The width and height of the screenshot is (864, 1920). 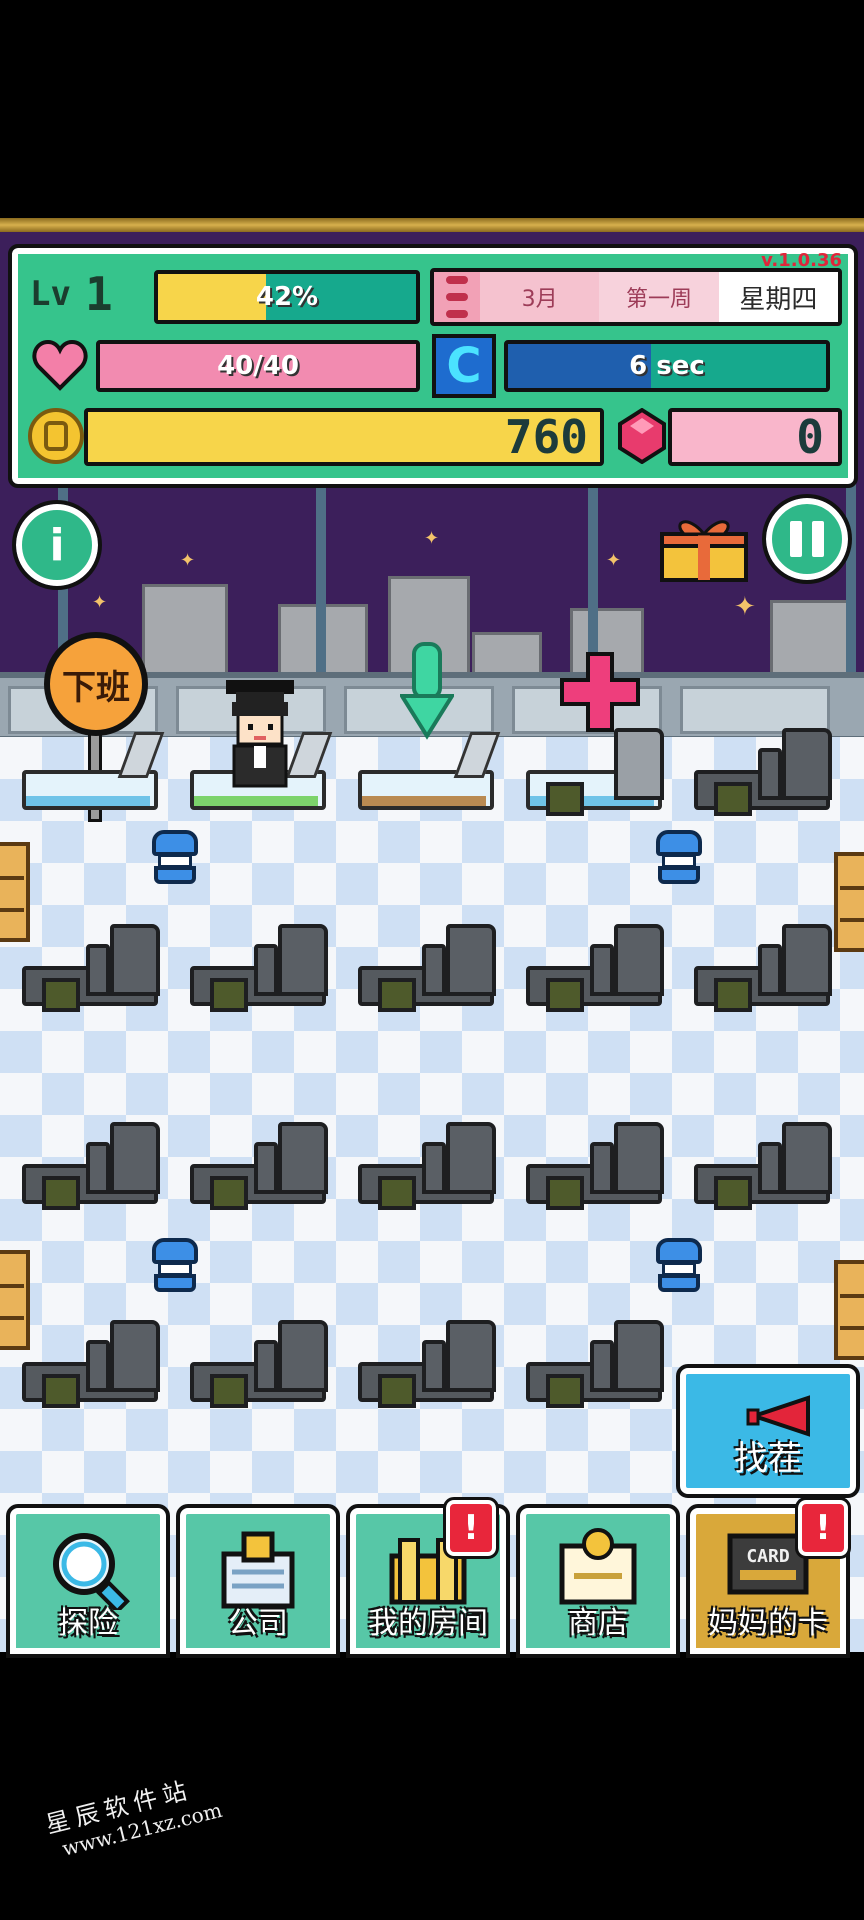 I want to click on clock-icon: C, so click(x=464, y=366).